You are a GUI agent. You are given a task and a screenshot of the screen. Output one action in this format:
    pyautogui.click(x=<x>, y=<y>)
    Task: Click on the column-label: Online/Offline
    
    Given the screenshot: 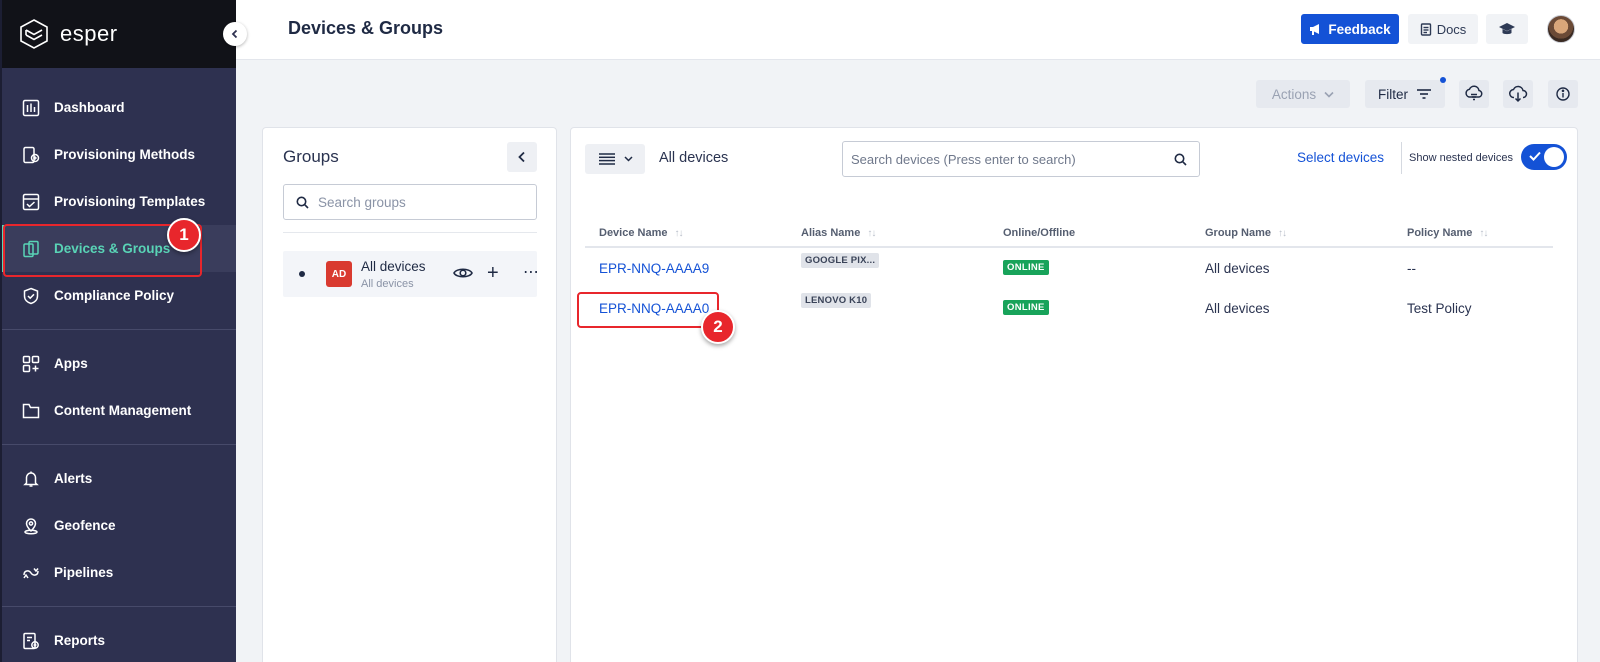 What is the action you would take?
    pyautogui.click(x=1039, y=233)
    